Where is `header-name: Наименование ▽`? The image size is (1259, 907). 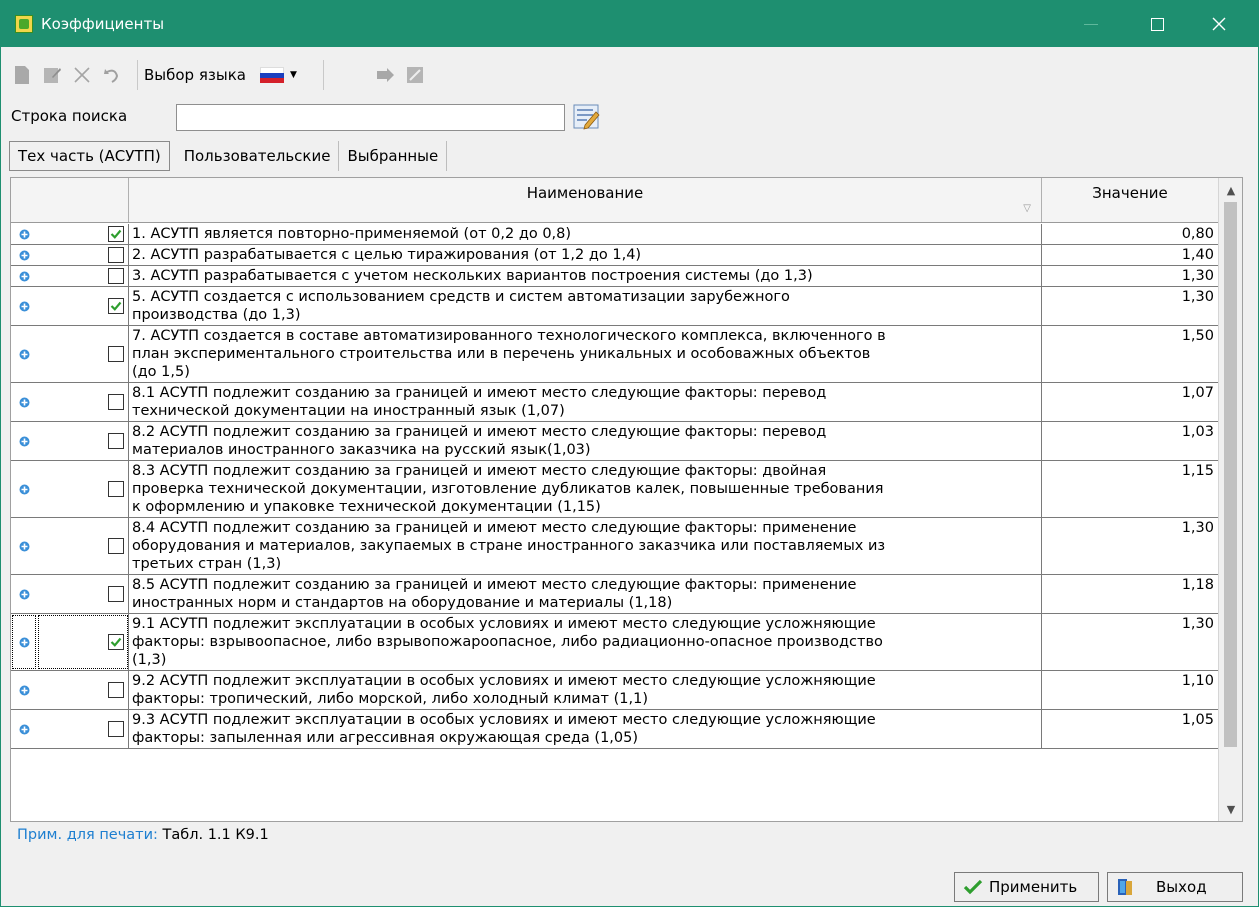 header-name: Наименование ▽ is located at coordinates (585, 200).